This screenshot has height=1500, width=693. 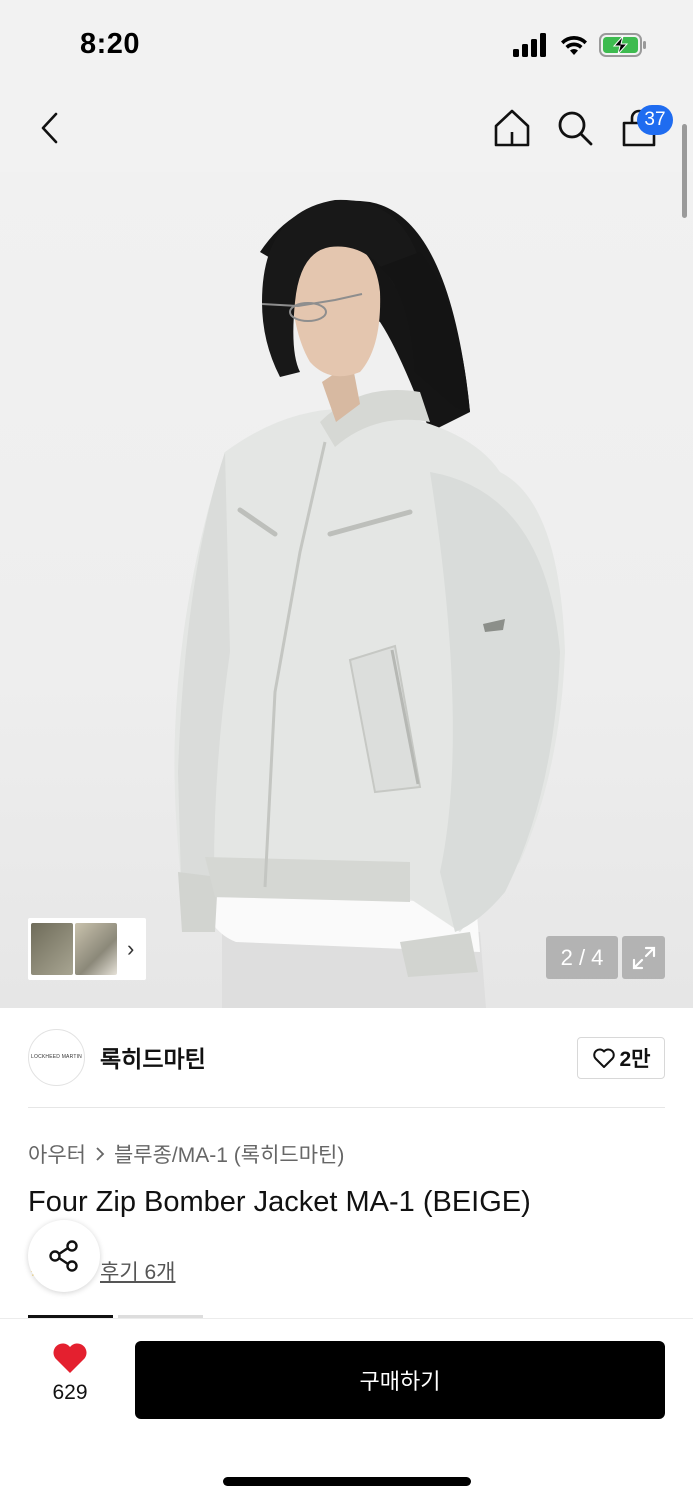 I want to click on brand-logo: LOCKHEED MARTIN, so click(x=56, y=1057).